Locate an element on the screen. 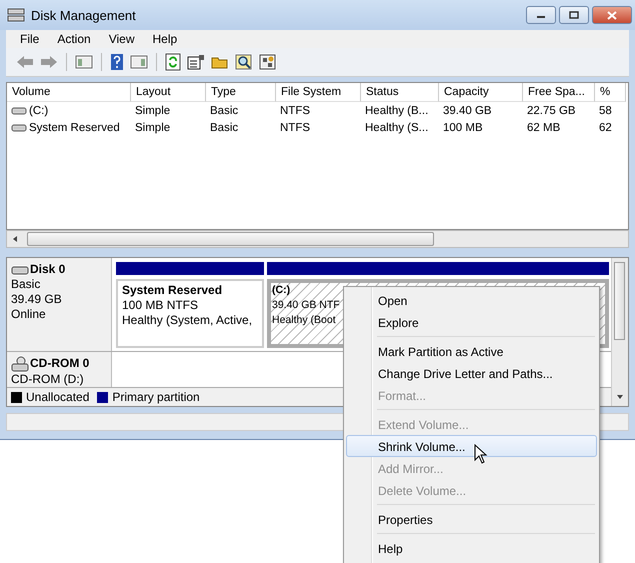 This screenshot has height=563, width=635. disk-info: CD-ROM (D:) is located at coordinates (48, 379).